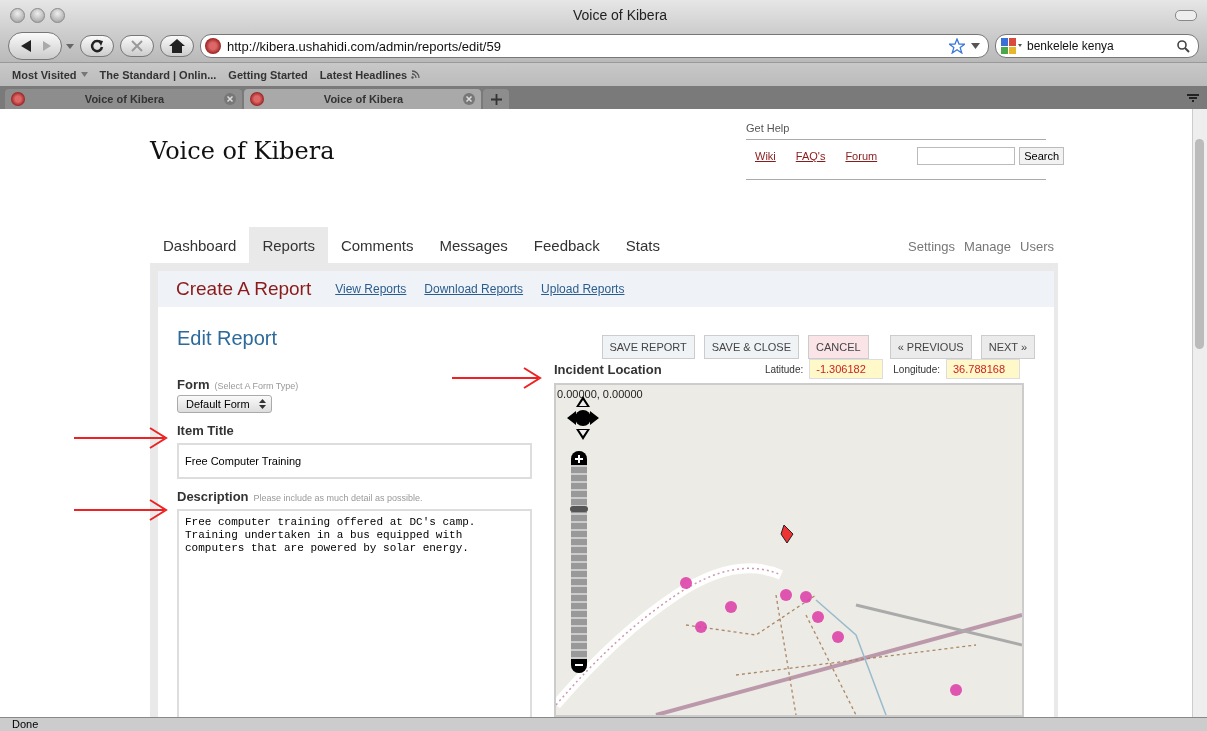 The width and height of the screenshot is (1207, 731). Describe the element at coordinates (371, 289) in the screenshot. I see `subnav-link: View Reports` at that location.